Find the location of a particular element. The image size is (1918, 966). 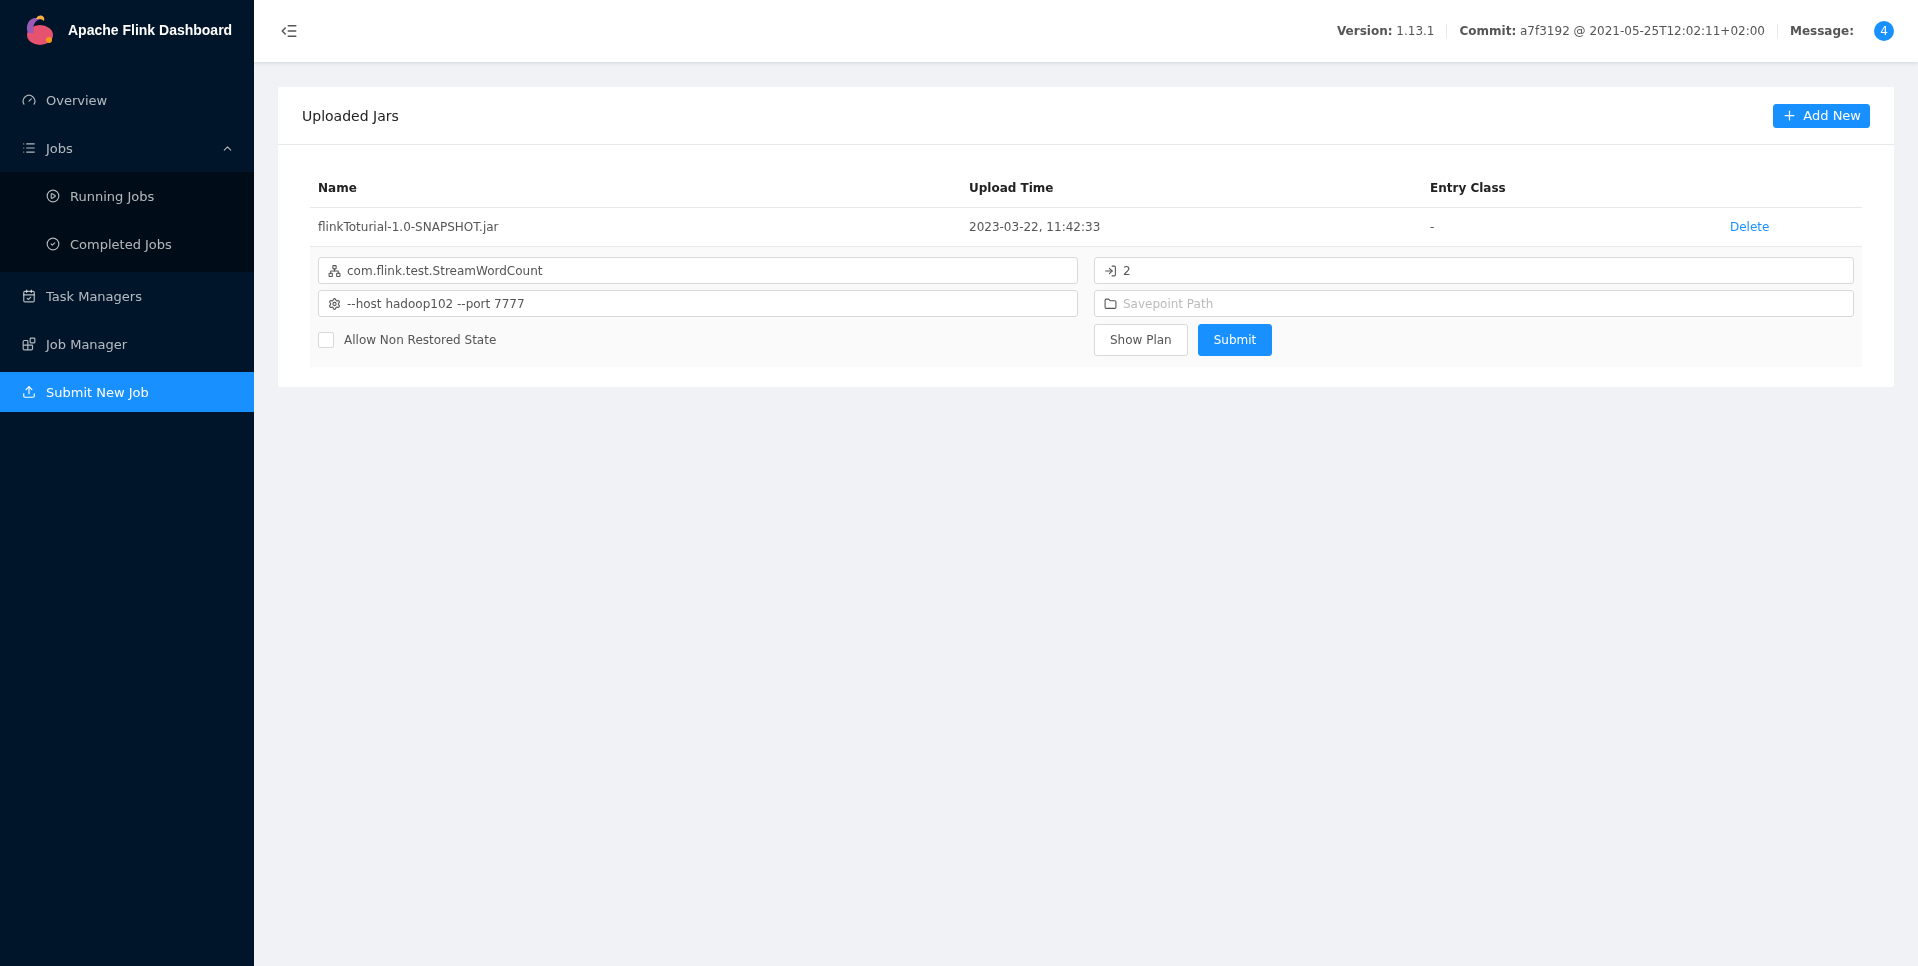

input-field: com.flink.test.StreamWordCount is located at coordinates (698, 270).